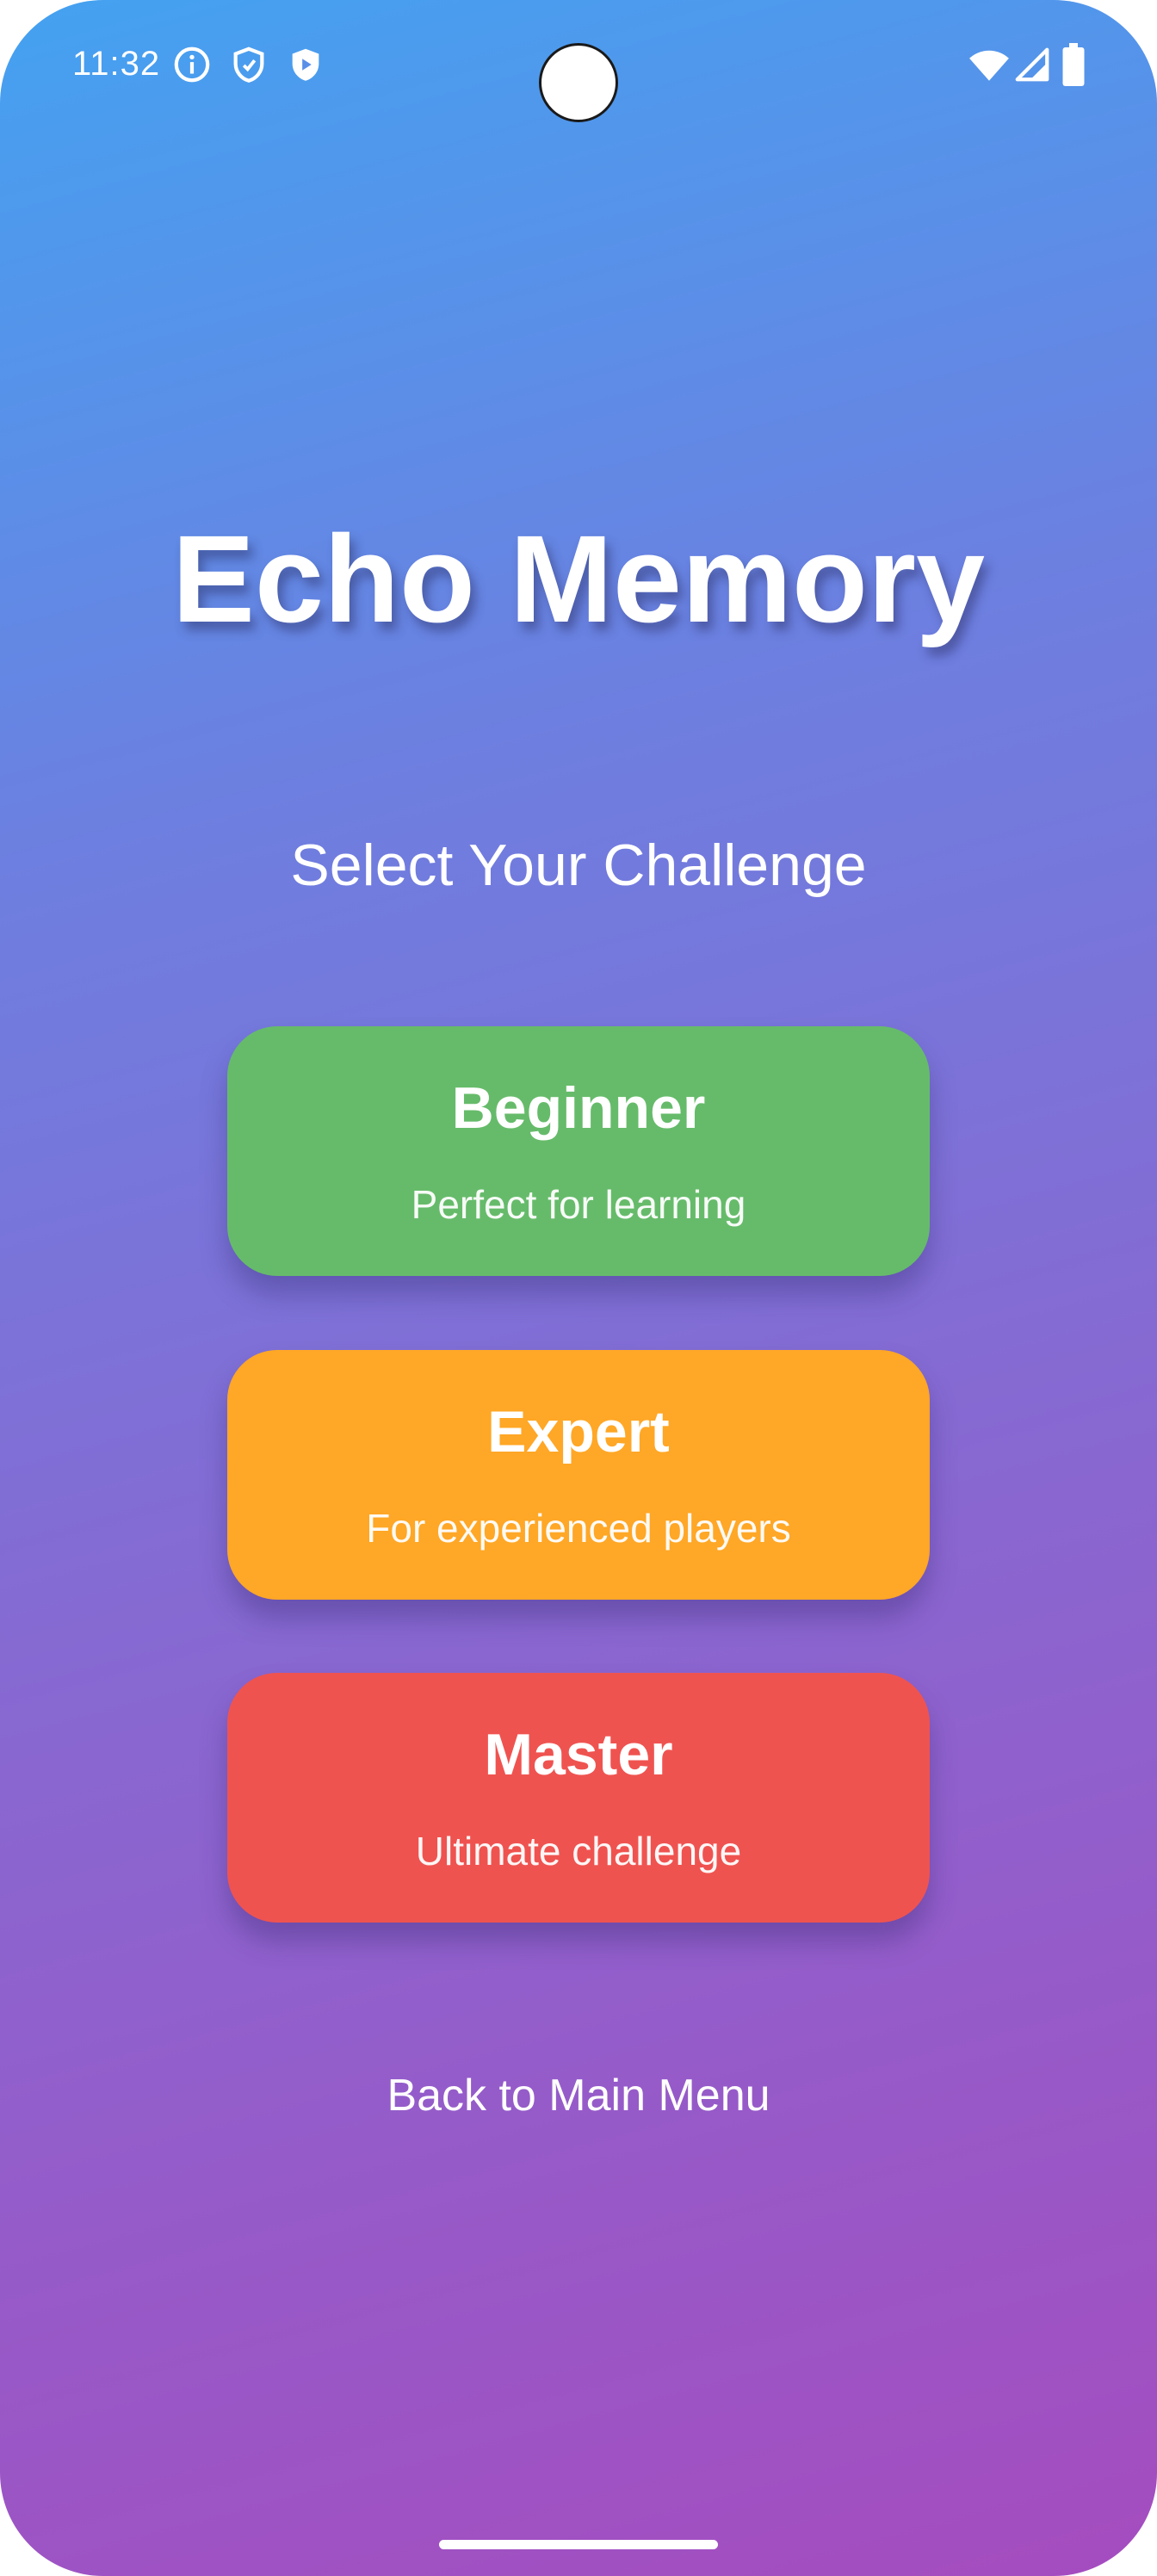 This screenshot has height=2576, width=1157. What do you see at coordinates (579, 1108) in the screenshot?
I see `difficulty-name: Beginner` at bounding box center [579, 1108].